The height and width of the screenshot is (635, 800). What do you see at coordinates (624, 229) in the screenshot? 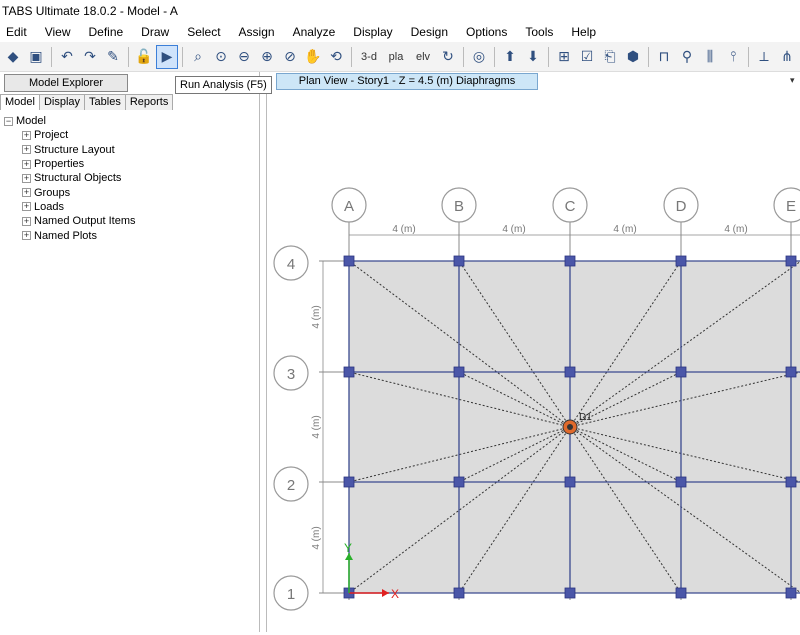
I see `x-dim-cd: 4 (m)` at bounding box center [624, 229].